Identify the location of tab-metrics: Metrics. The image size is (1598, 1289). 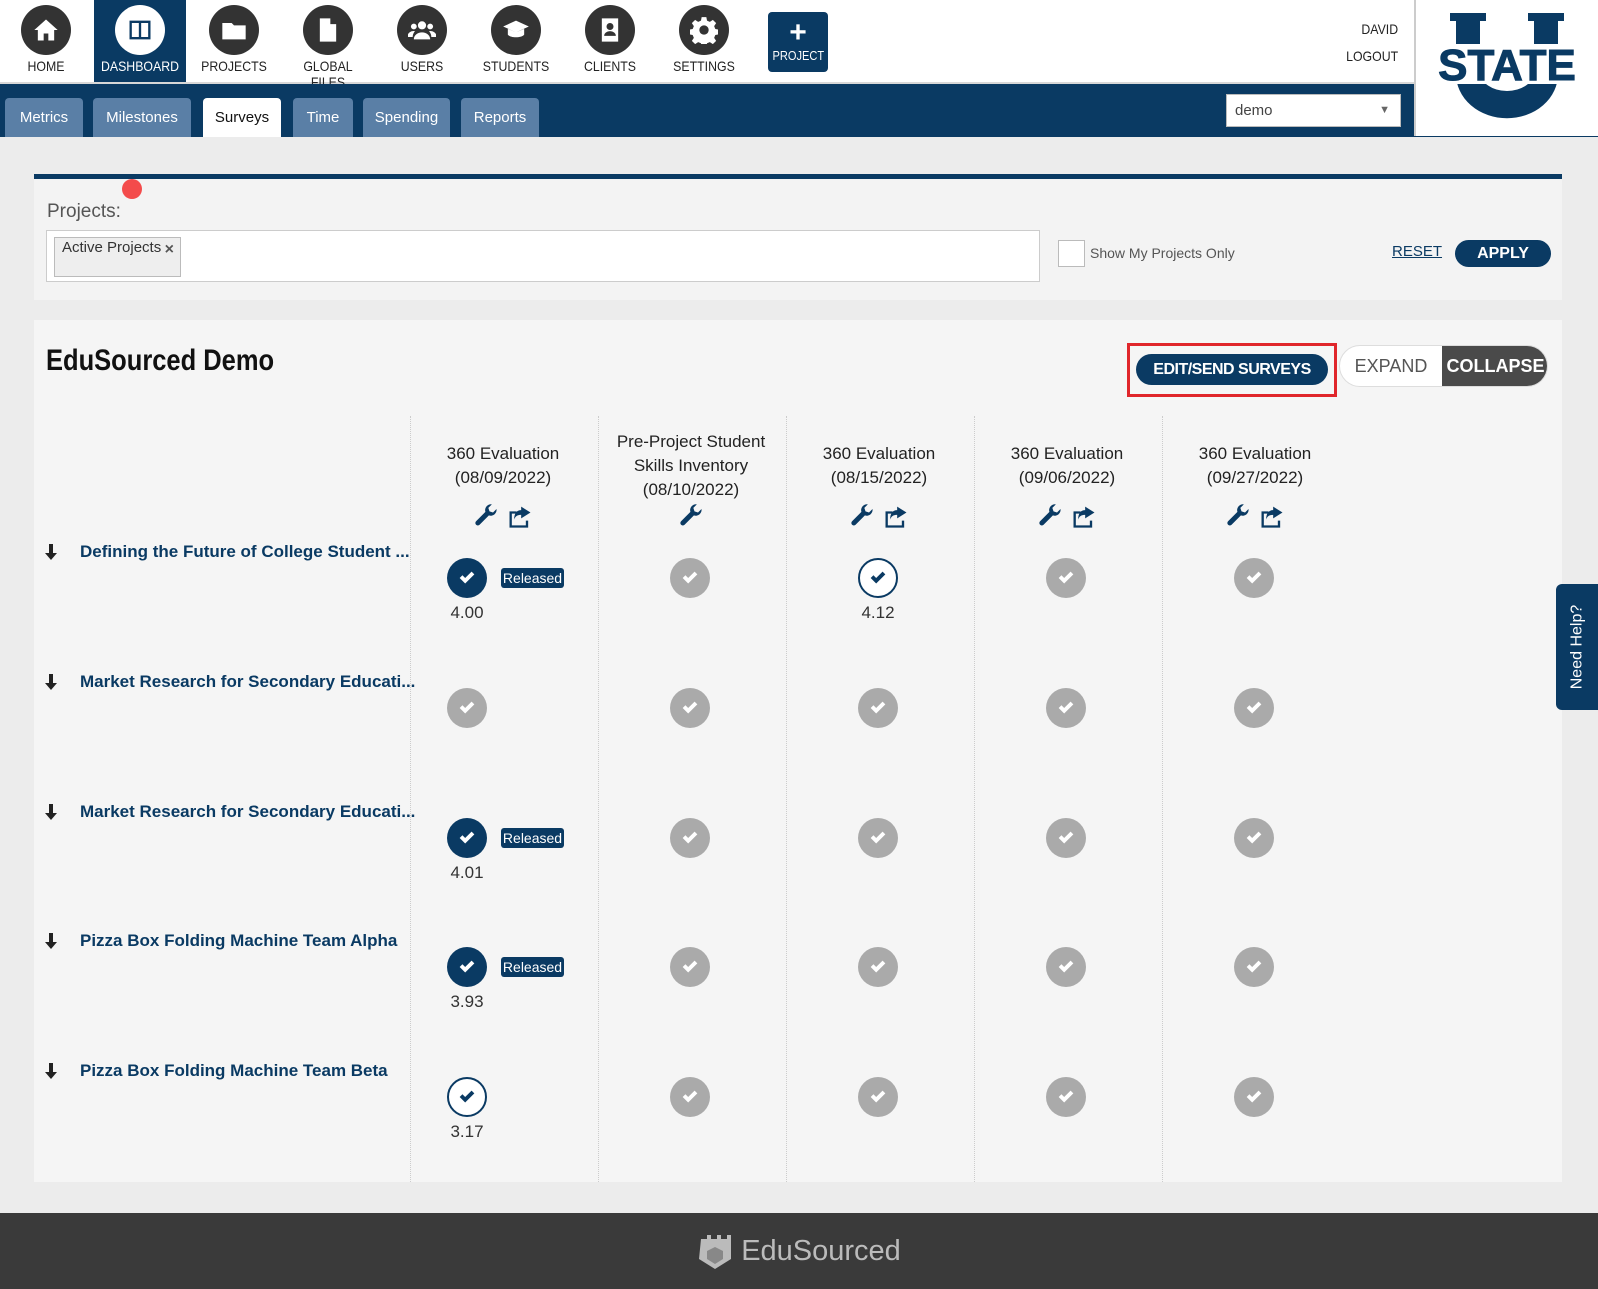
(44, 117).